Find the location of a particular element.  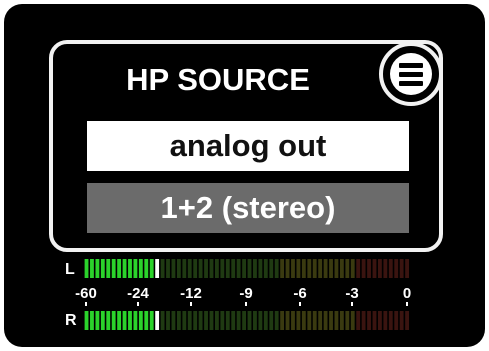

scale-label: -12 is located at coordinates (191, 293).